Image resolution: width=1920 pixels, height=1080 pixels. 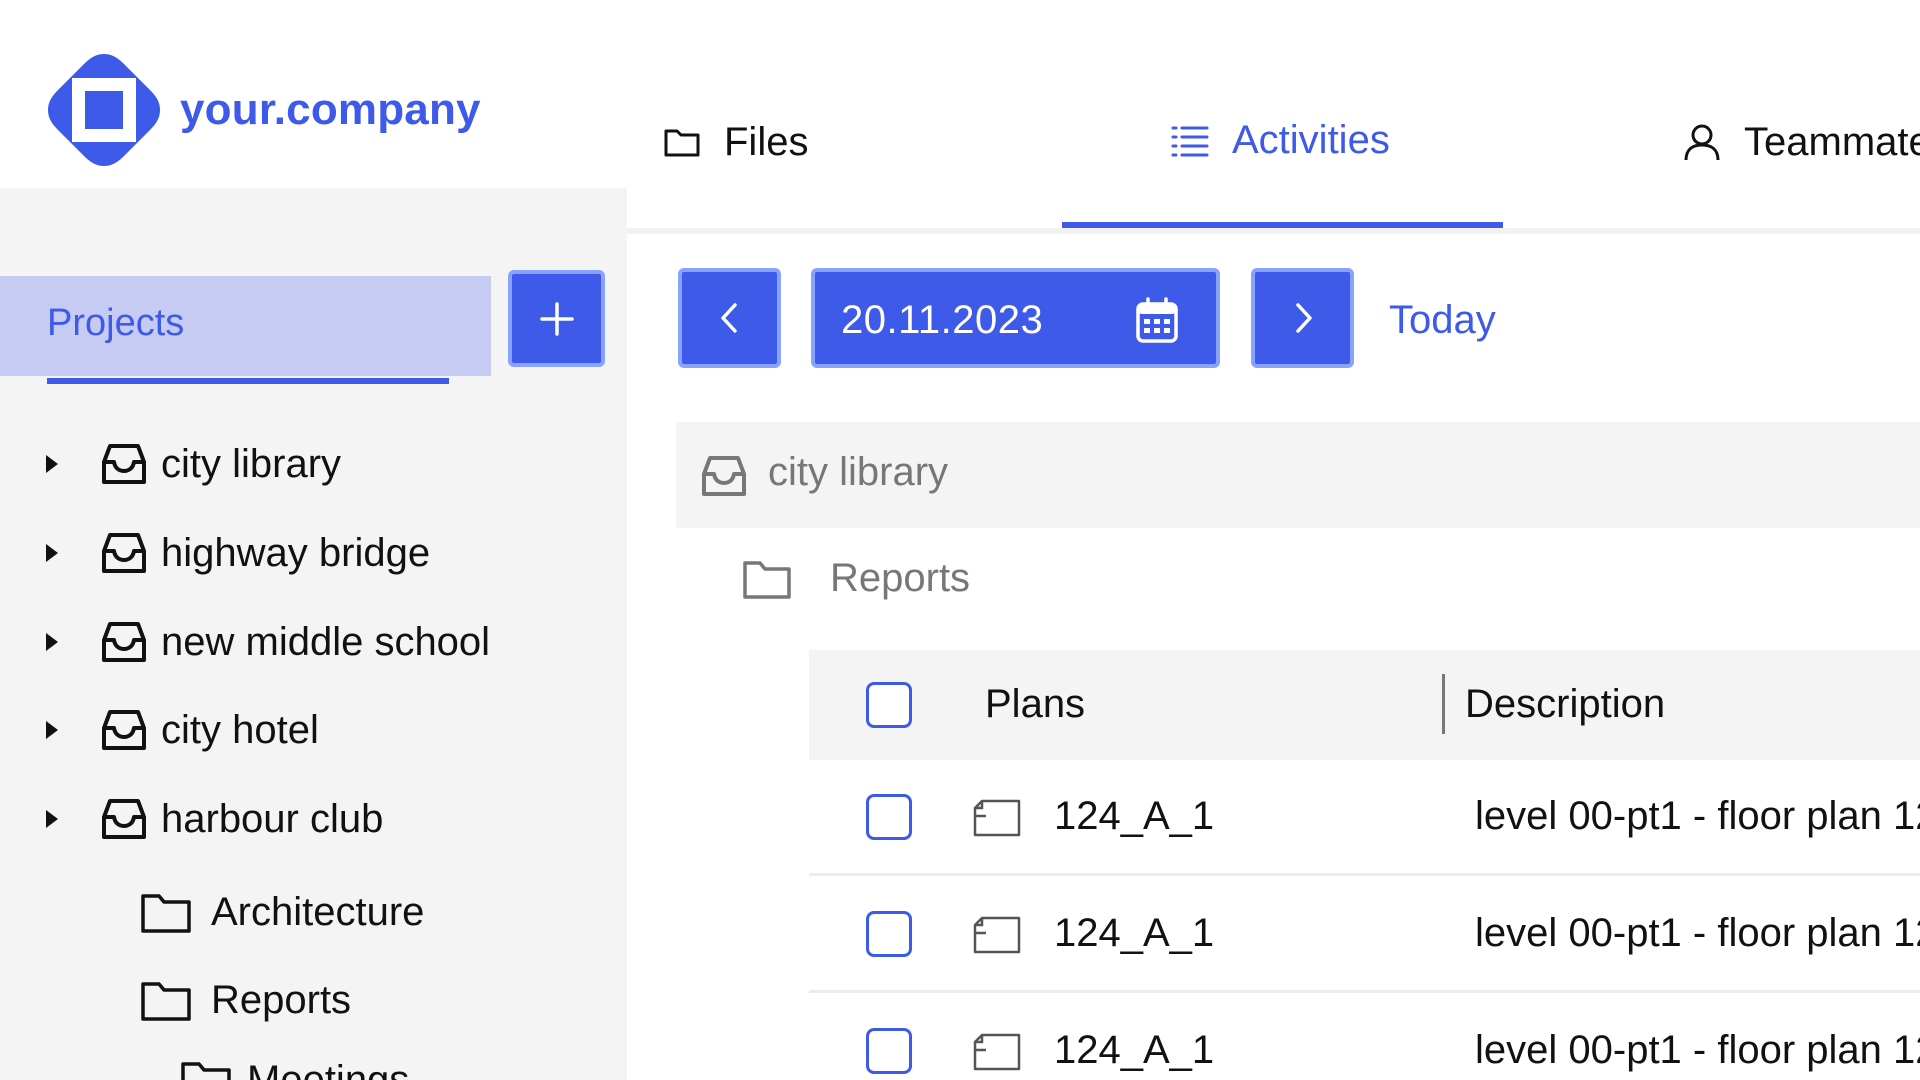 I want to click on plus-icon, so click(x=556, y=318).